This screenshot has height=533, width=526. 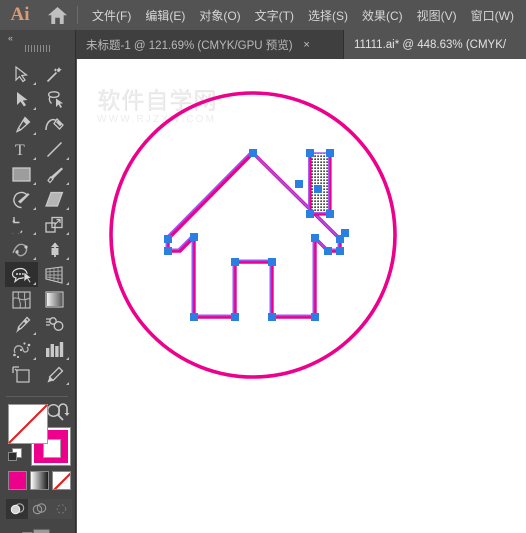 What do you see at coordinates (54, 349) in the screenshot?
I see `column-graph-tool` at bounding box center [54, 349].